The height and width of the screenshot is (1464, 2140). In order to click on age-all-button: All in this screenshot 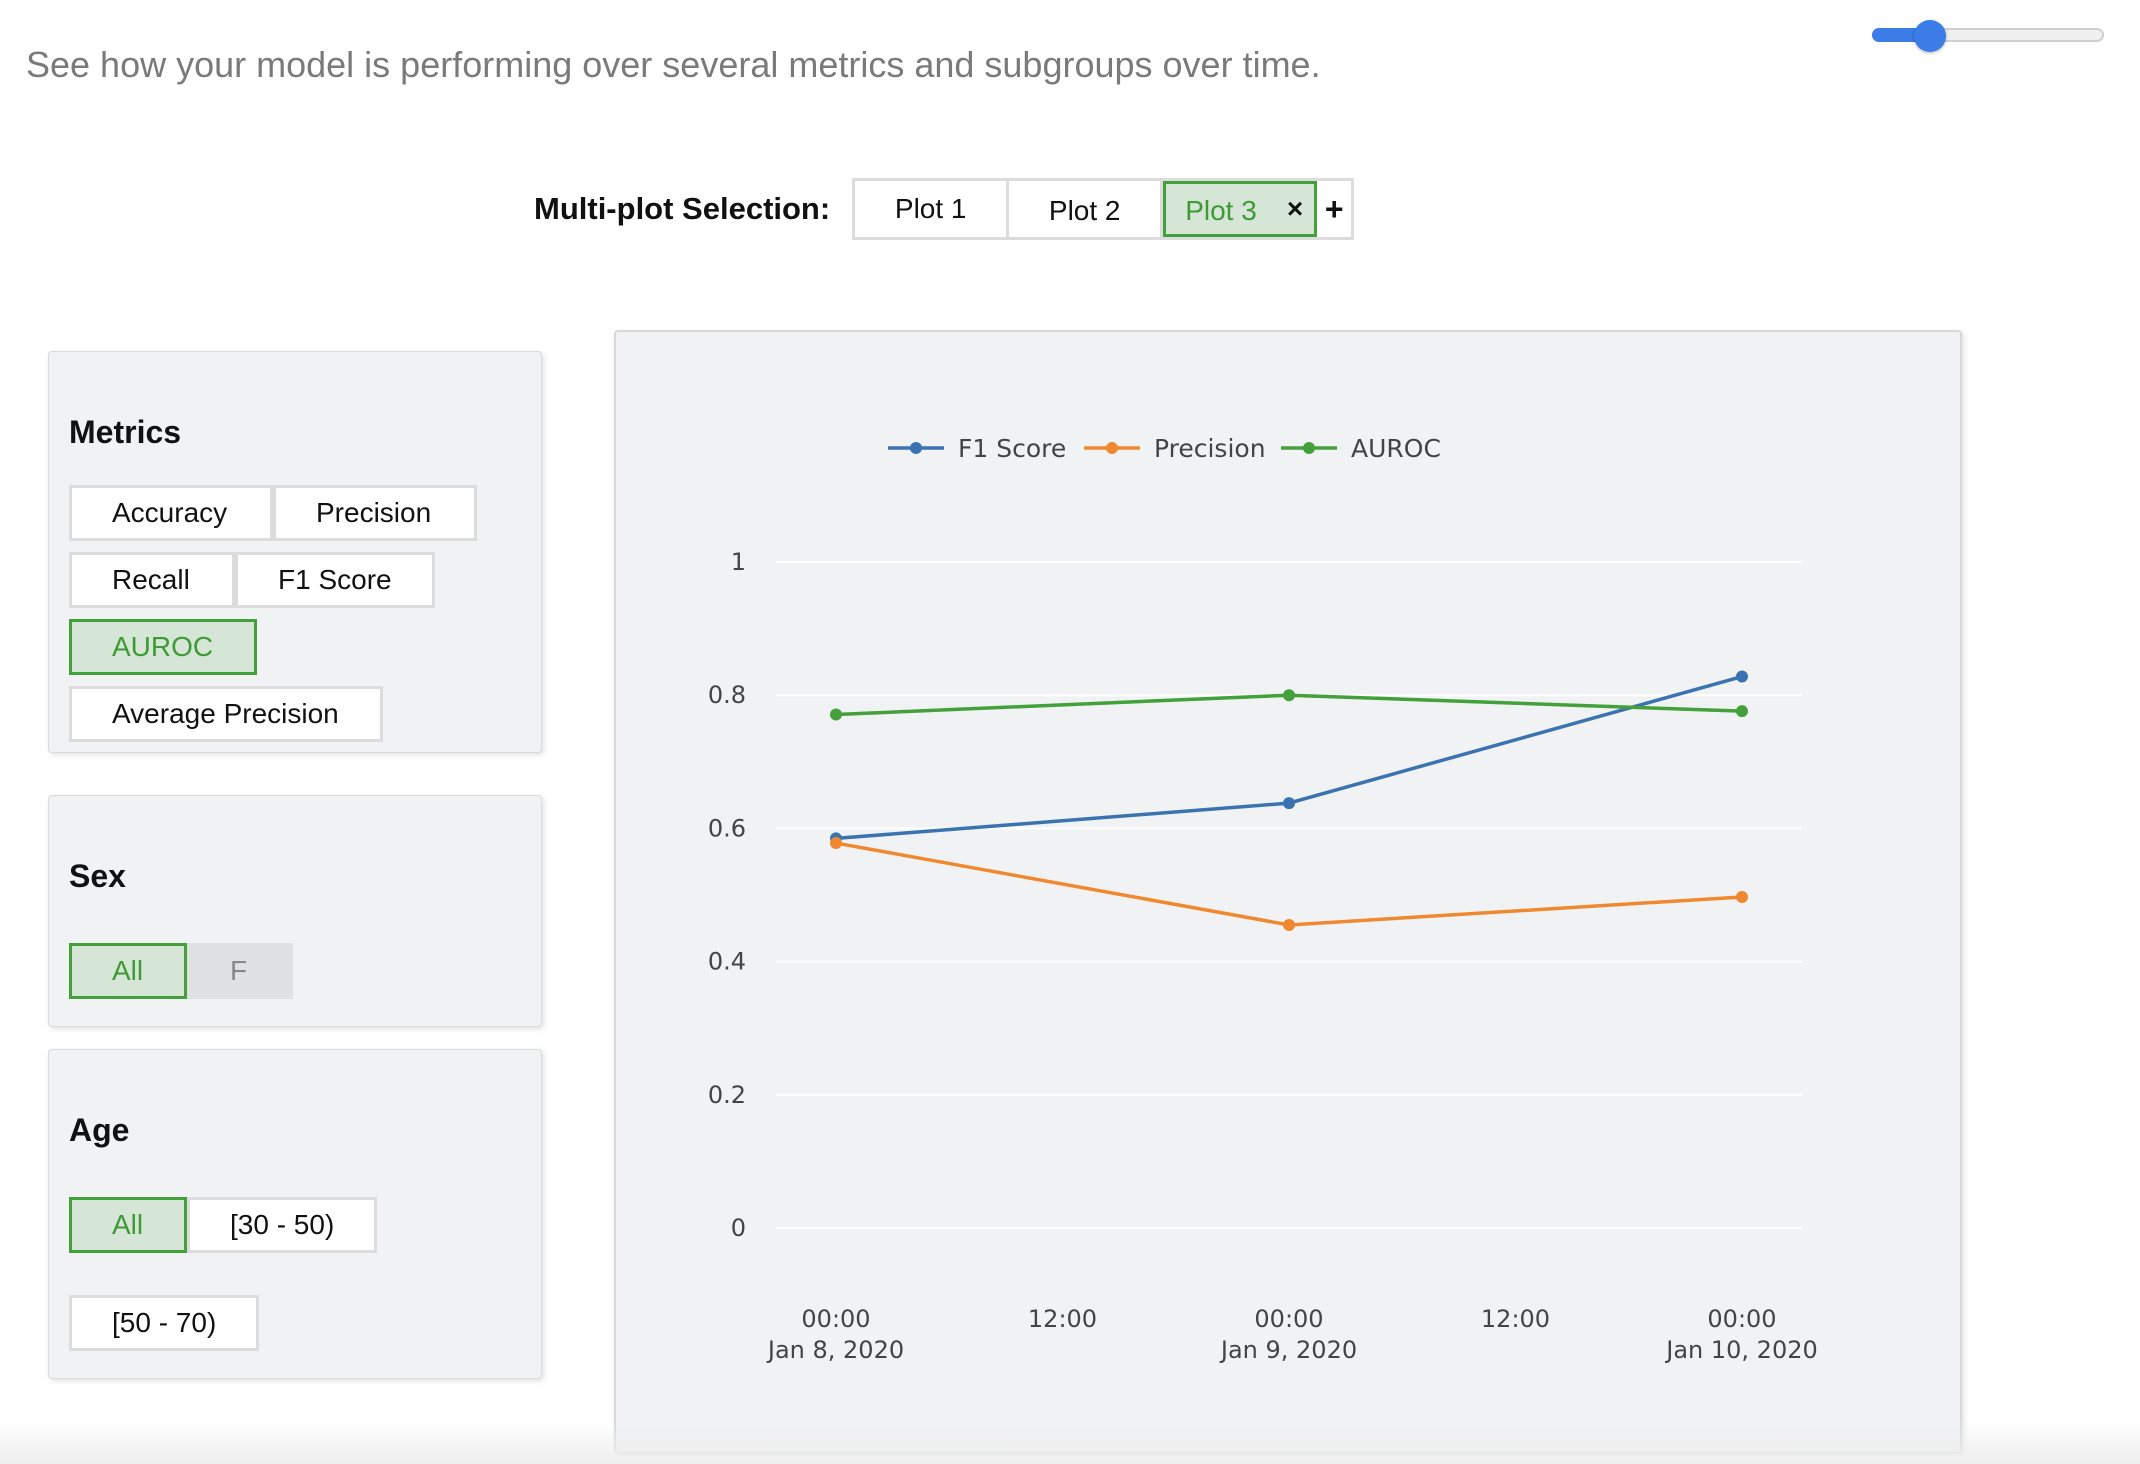, I will do `click(128, 1225)`.